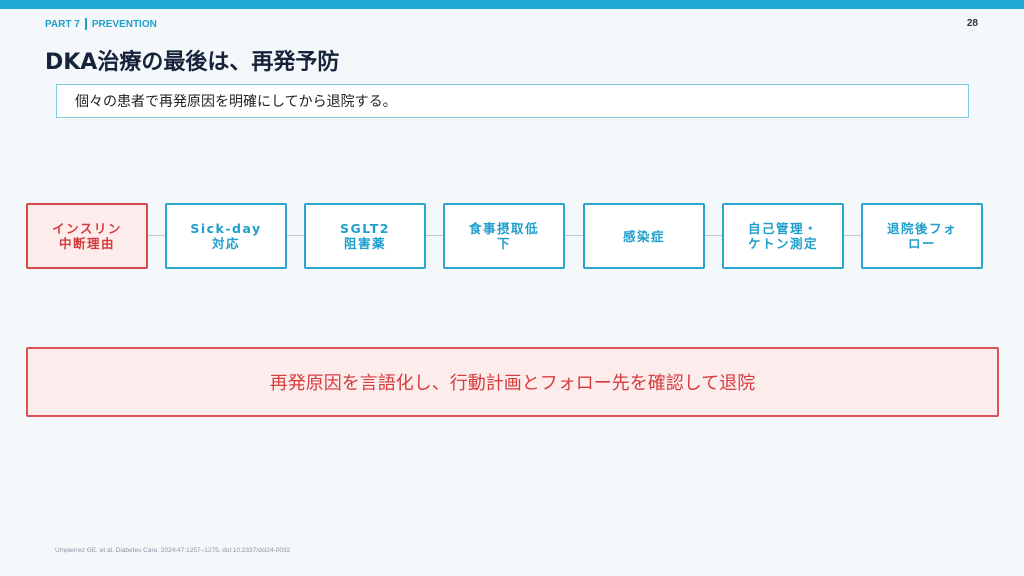 This screenshot has width=1024, height=576. I want to click on flow-step-line: 自己管理・, so click(782, 228).